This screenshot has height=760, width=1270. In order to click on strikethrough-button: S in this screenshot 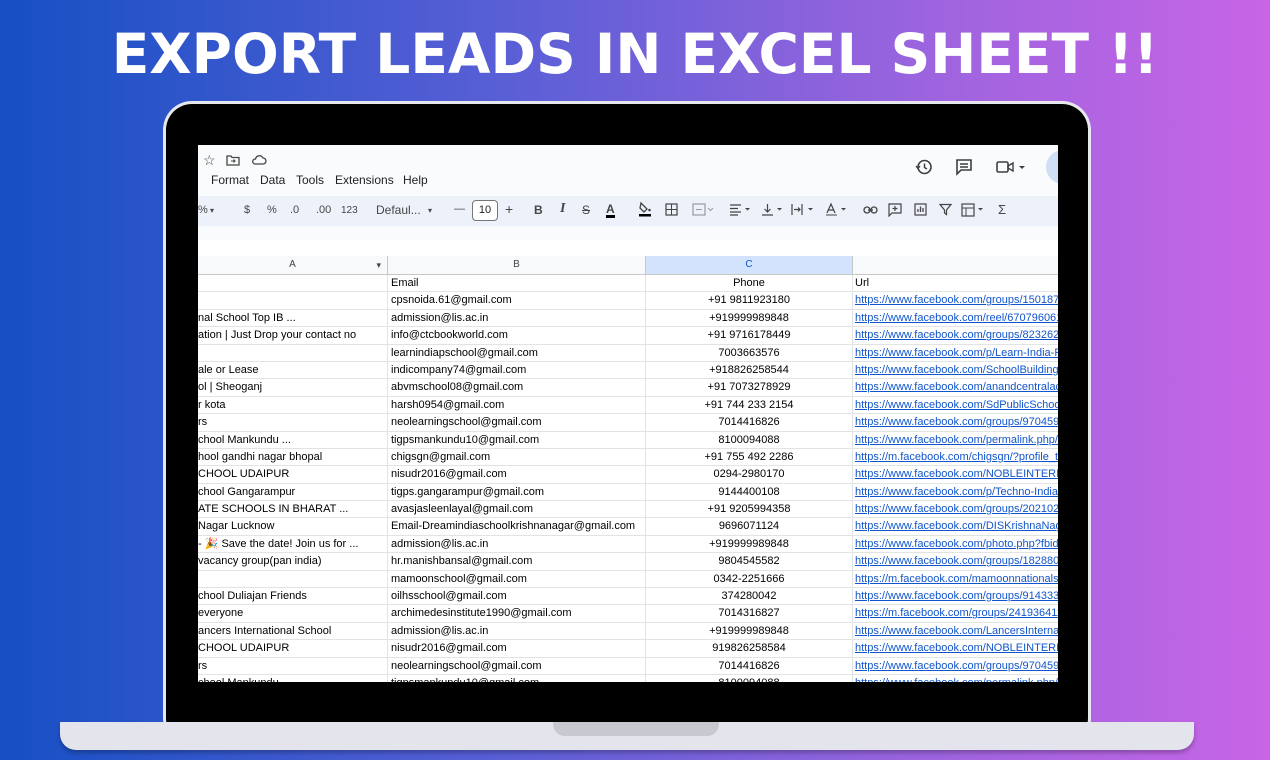, I will do `click(586, 210)`.